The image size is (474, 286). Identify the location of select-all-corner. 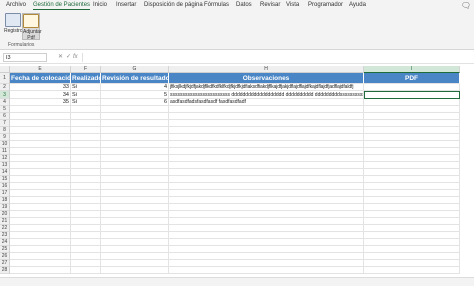
(5, 69).